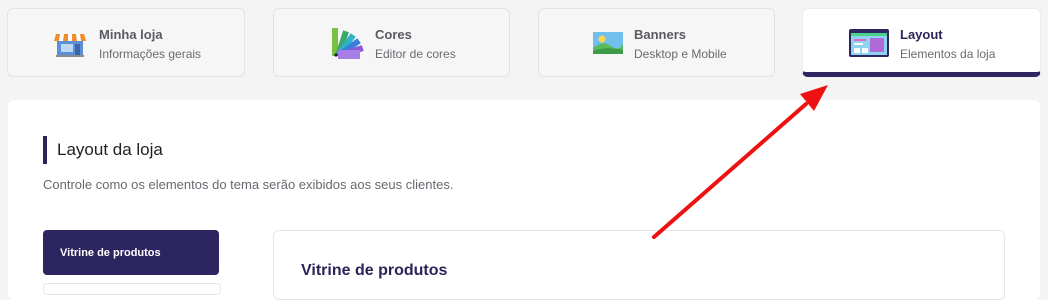 The width and height of the screenshot is (1048, 300). Describe the element at coordinates (415, 54) in the screenshot. I see `tab-subtitle: Editor de cores` at that location.